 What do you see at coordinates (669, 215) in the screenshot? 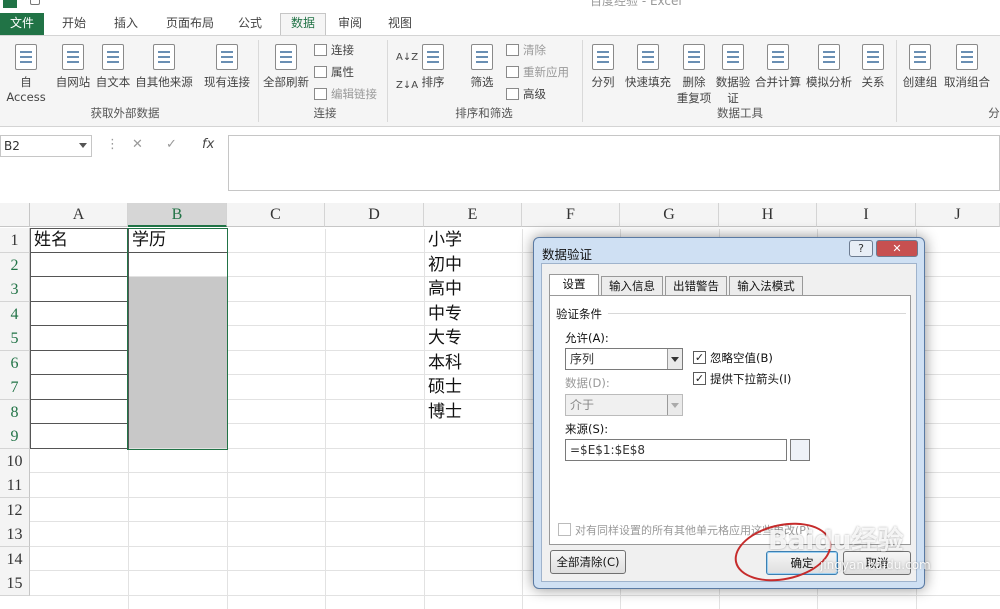
I see `column-header-g: G` at bounding box center [669, 215].